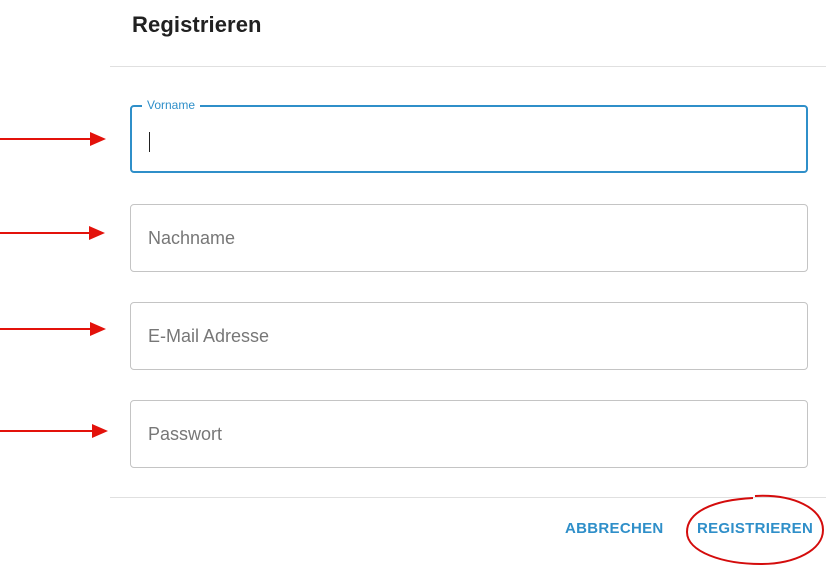 Image resolution: width=826 pixels, height=565 pixels. I want to click on nachname-field, so click(469, 238).